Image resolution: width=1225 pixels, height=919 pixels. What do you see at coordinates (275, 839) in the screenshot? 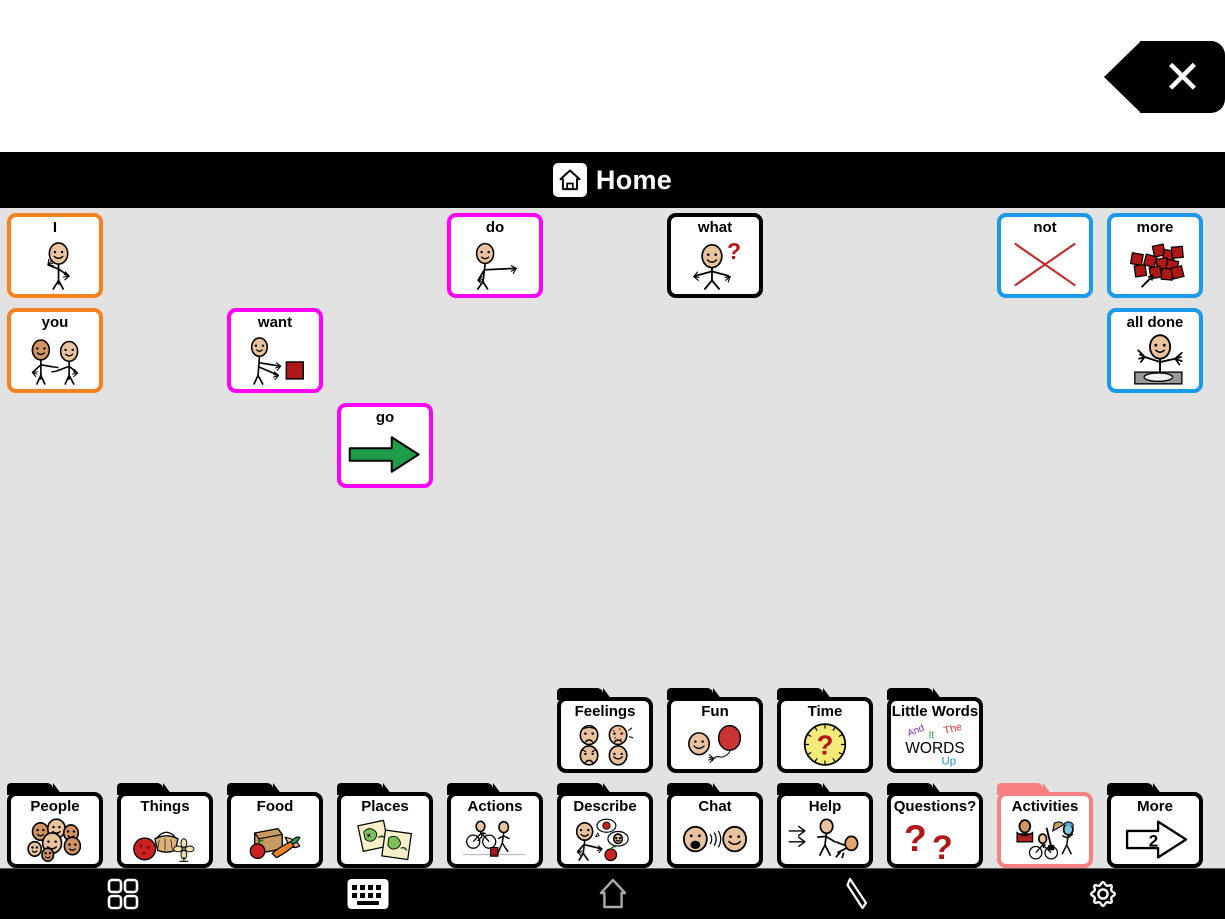
I see `bread-apple-carrot-icon` at bounding box center [275, 839].